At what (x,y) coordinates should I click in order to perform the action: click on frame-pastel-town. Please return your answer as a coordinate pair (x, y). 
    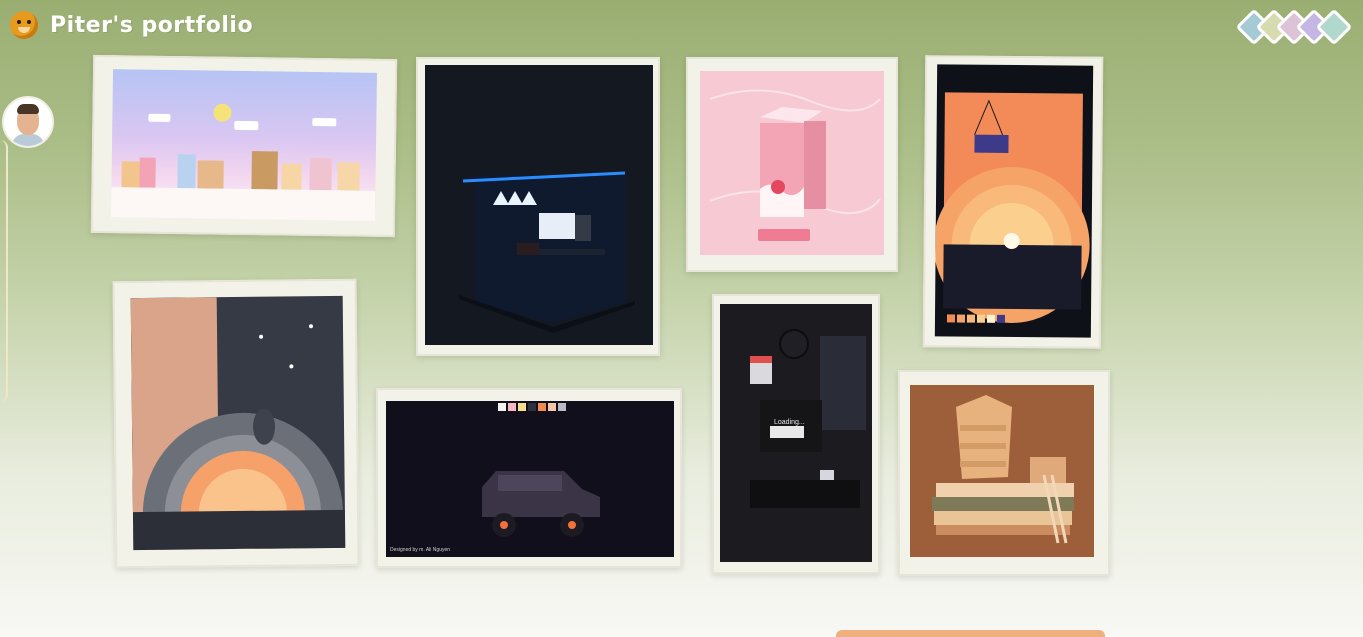
    Looking at the image, I should click on (244, 146).